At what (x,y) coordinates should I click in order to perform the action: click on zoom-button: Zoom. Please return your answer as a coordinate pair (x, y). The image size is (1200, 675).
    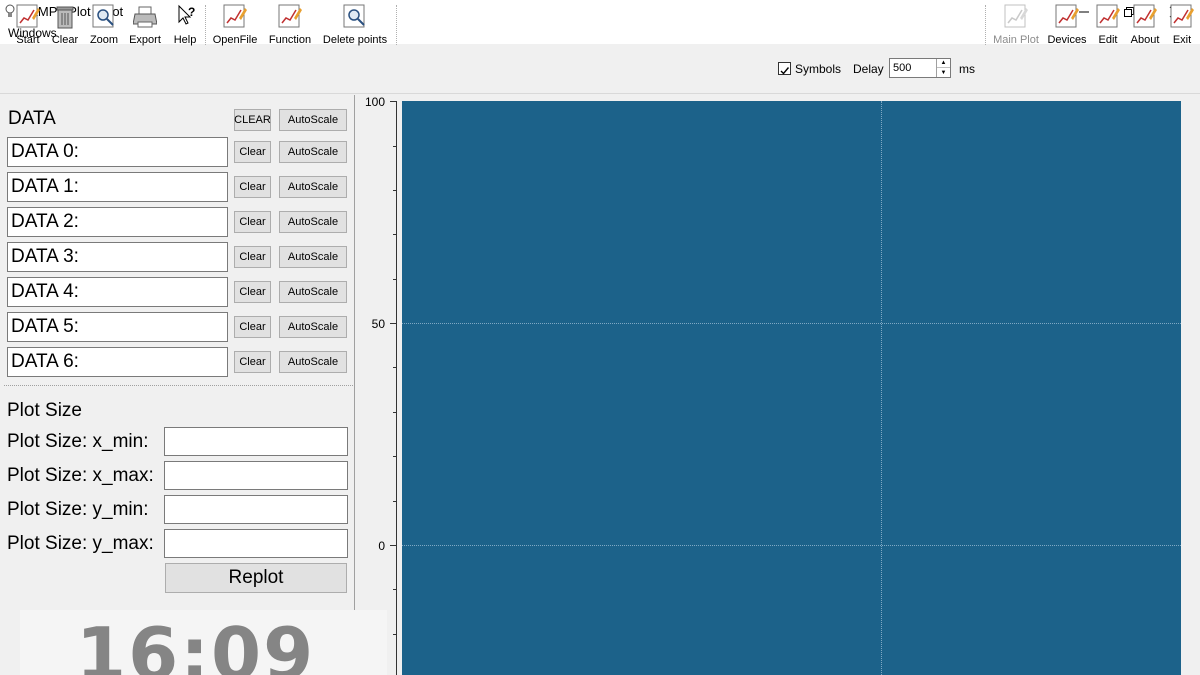
    Looking at the image, I should click on (104, 26).